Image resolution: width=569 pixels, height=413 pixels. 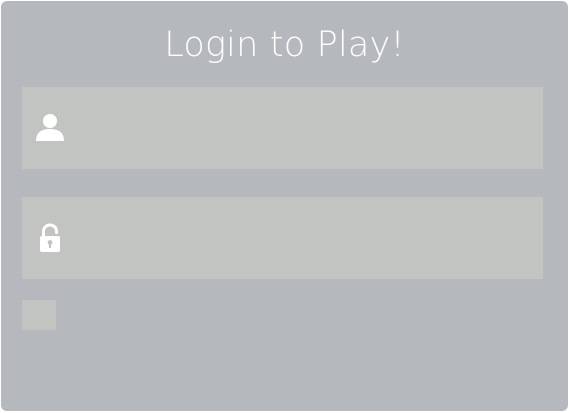 What do you see at coordinates (50, 127) in the screenshot?
I see `user-icon` at bounding box center [50, 127].